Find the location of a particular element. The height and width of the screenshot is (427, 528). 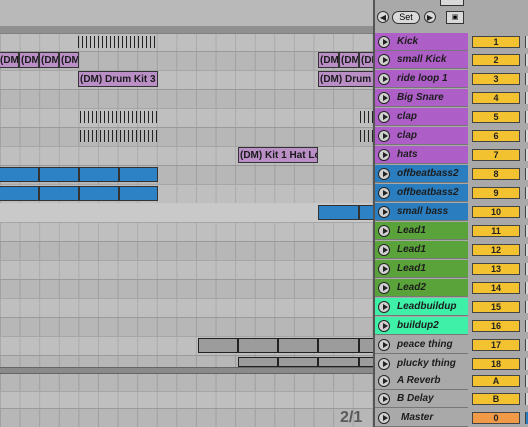

lane-lead2 is located at coordinates (186, 289).